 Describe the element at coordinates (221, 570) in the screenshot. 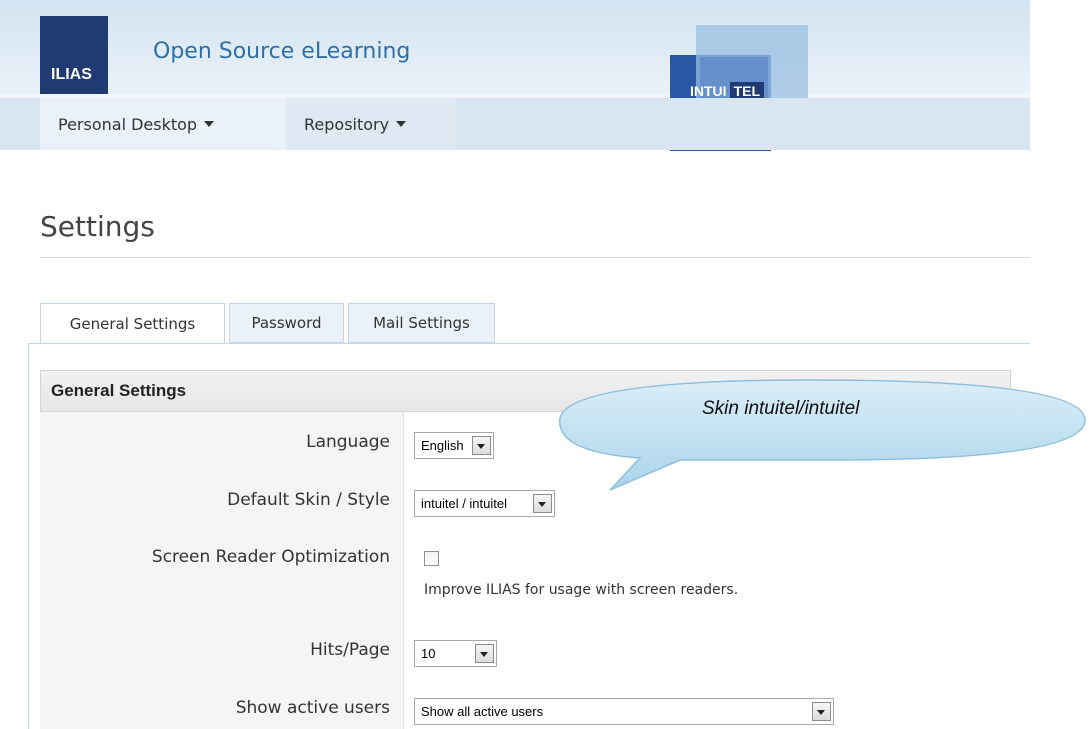

I see `form-label-column` at that location.